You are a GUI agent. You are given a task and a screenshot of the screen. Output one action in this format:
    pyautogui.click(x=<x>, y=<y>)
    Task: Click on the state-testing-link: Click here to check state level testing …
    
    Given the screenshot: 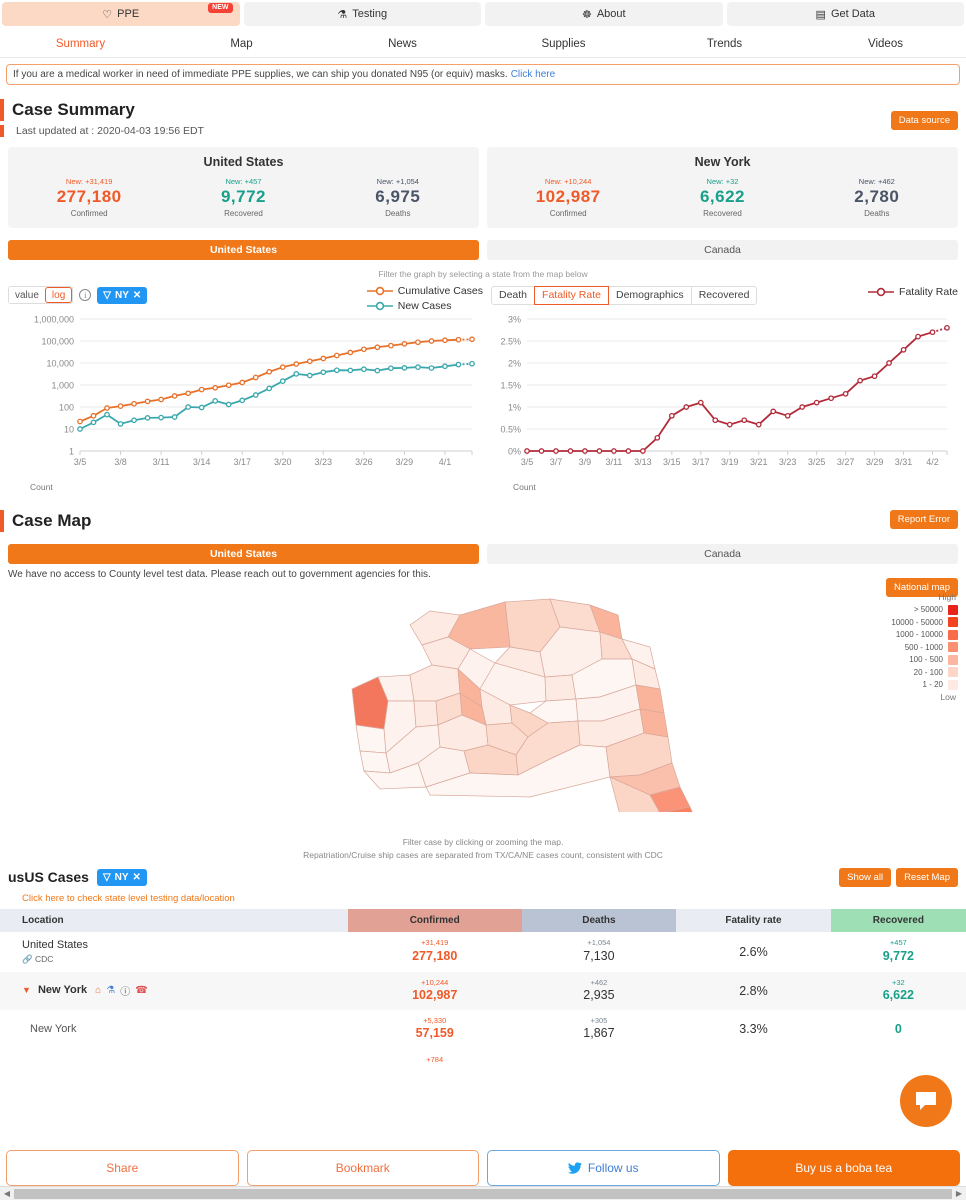 What is the action you would take?
    pyautogui.click(x=483, y=898)
    